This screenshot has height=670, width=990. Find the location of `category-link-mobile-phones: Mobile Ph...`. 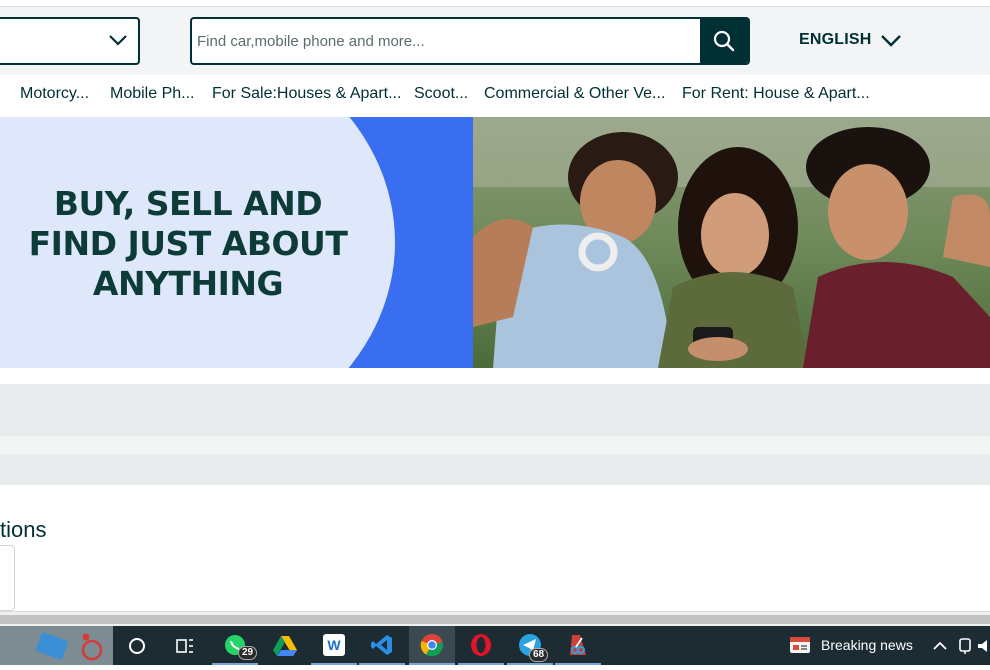

category-link-mobile-phones: Mobile Ph... is located at coordinates (152, 94).